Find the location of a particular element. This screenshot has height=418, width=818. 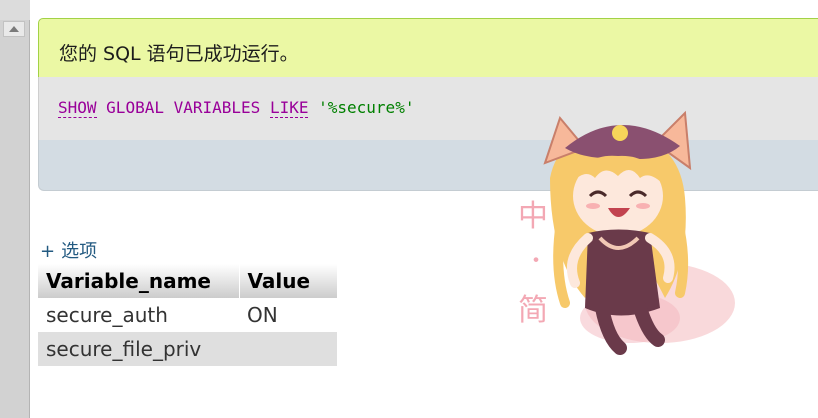

cell-variable-name: secure_auth is located at coordinates (138, 315).